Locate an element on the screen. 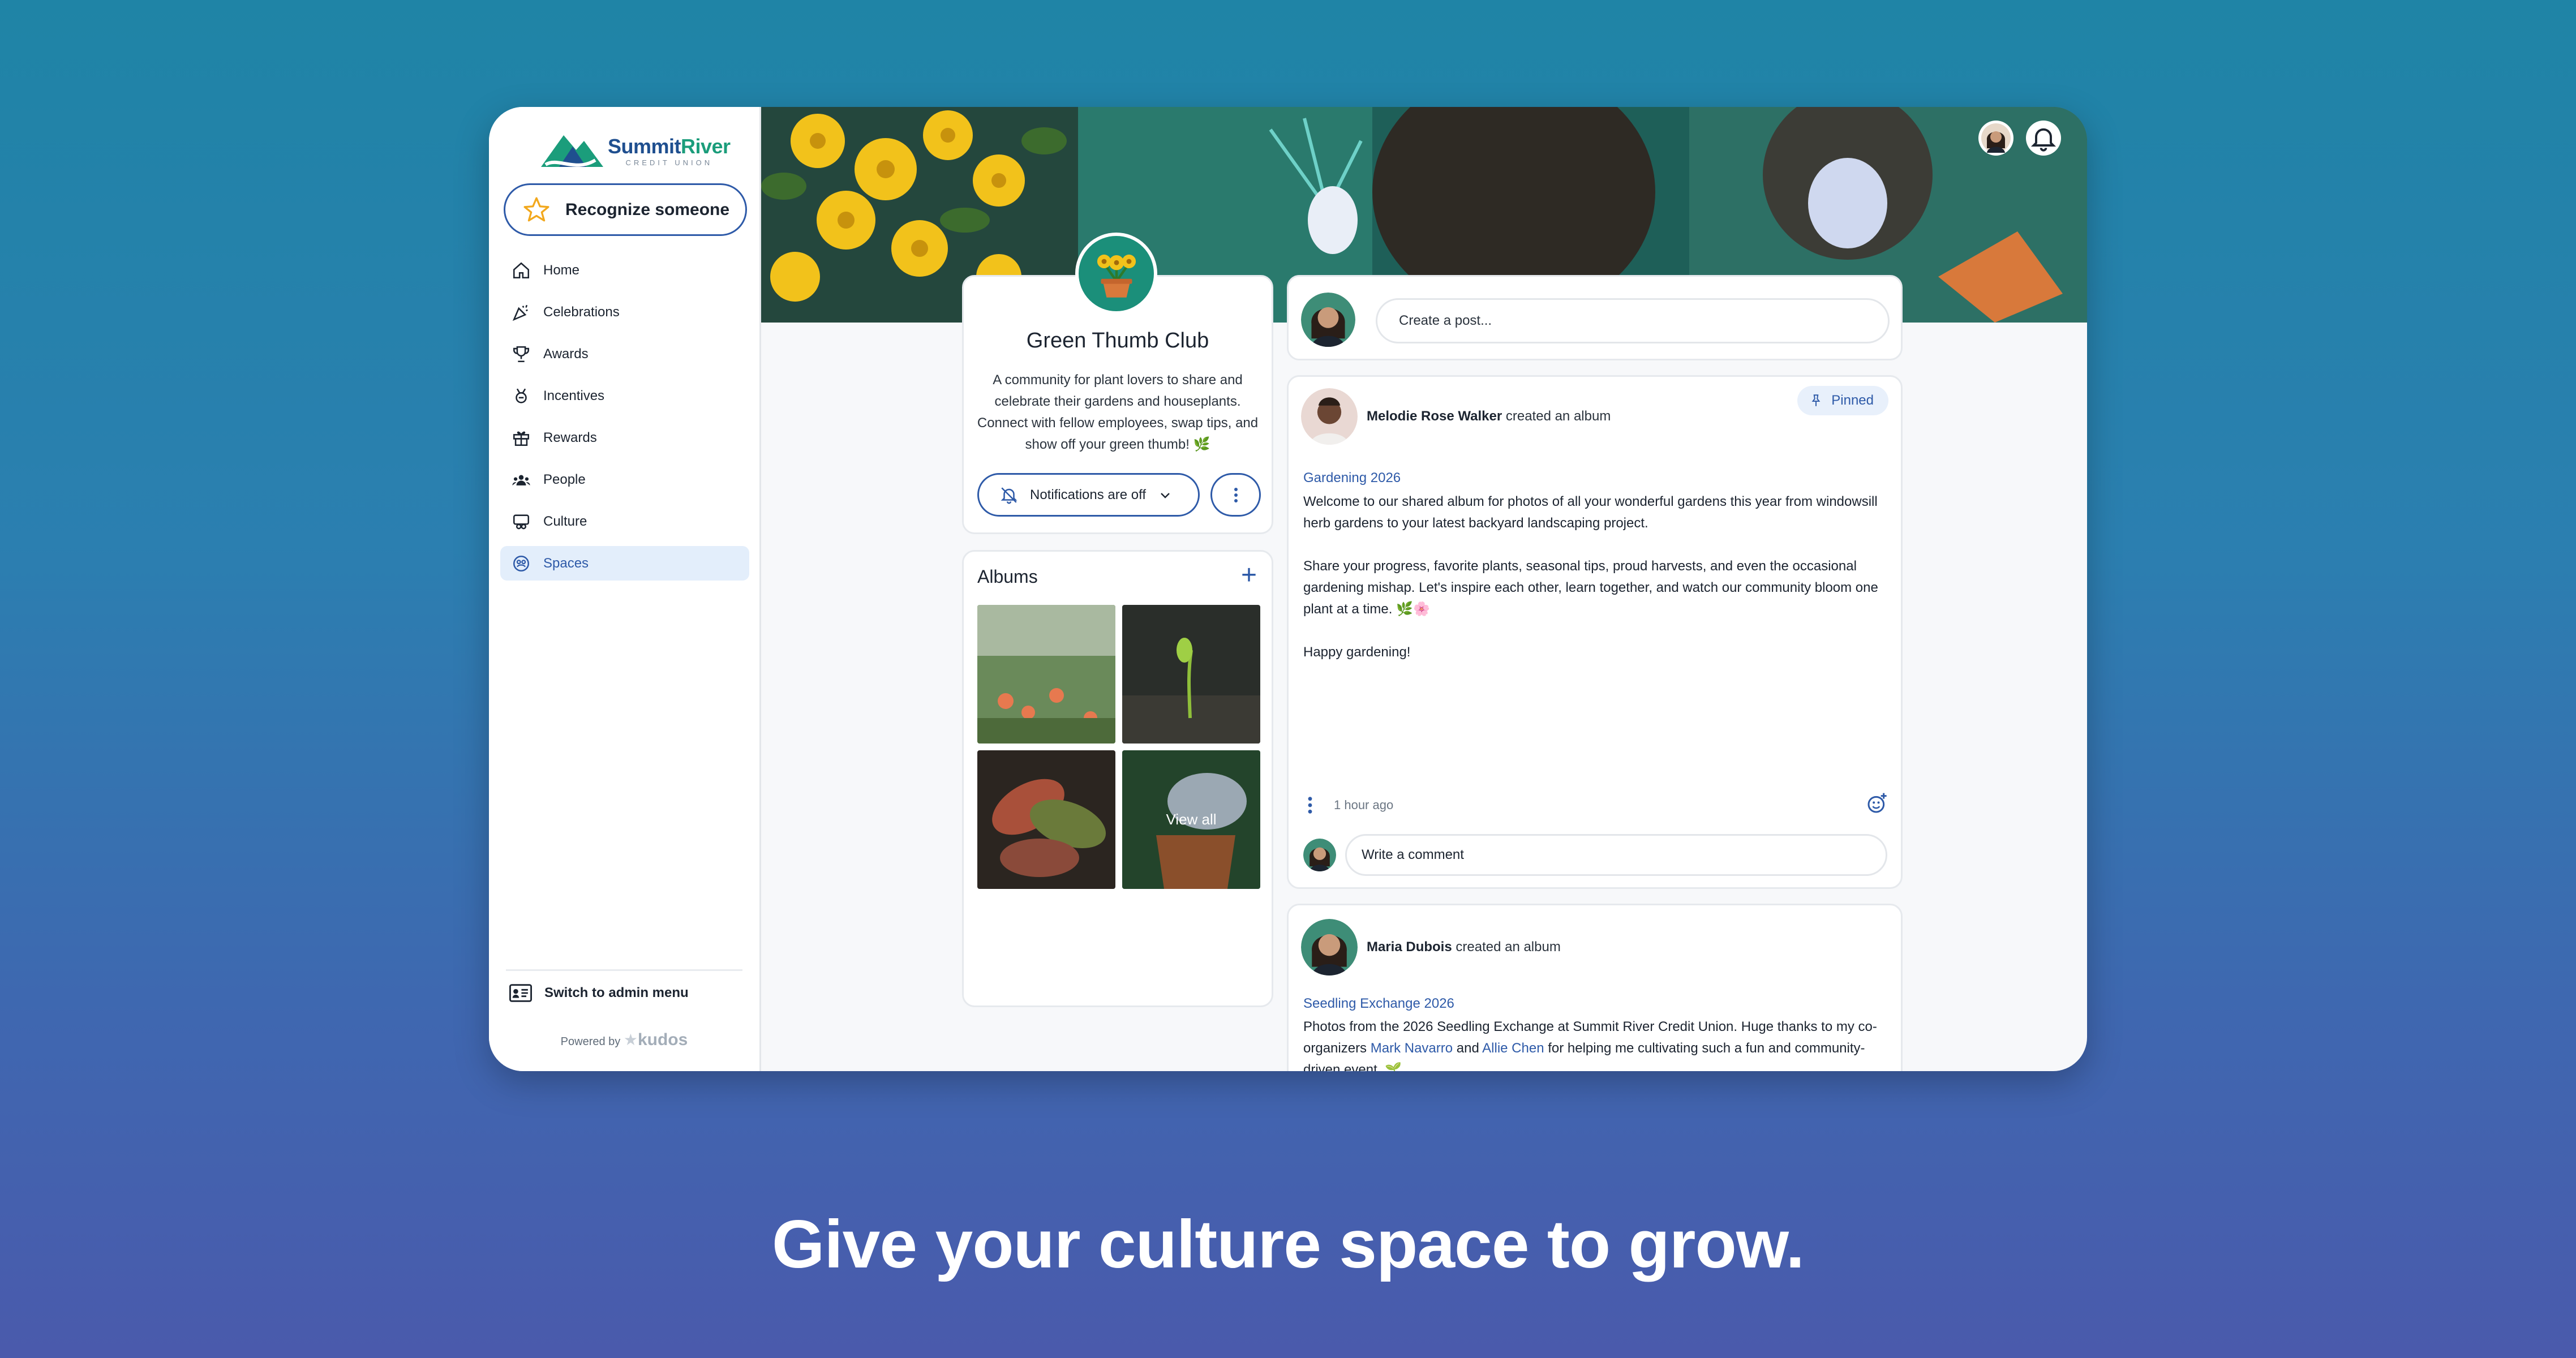 This screenshot has width=2576, height=1358. switch-admin-label: Switch to admin menu is located at coordinates (616, 992).